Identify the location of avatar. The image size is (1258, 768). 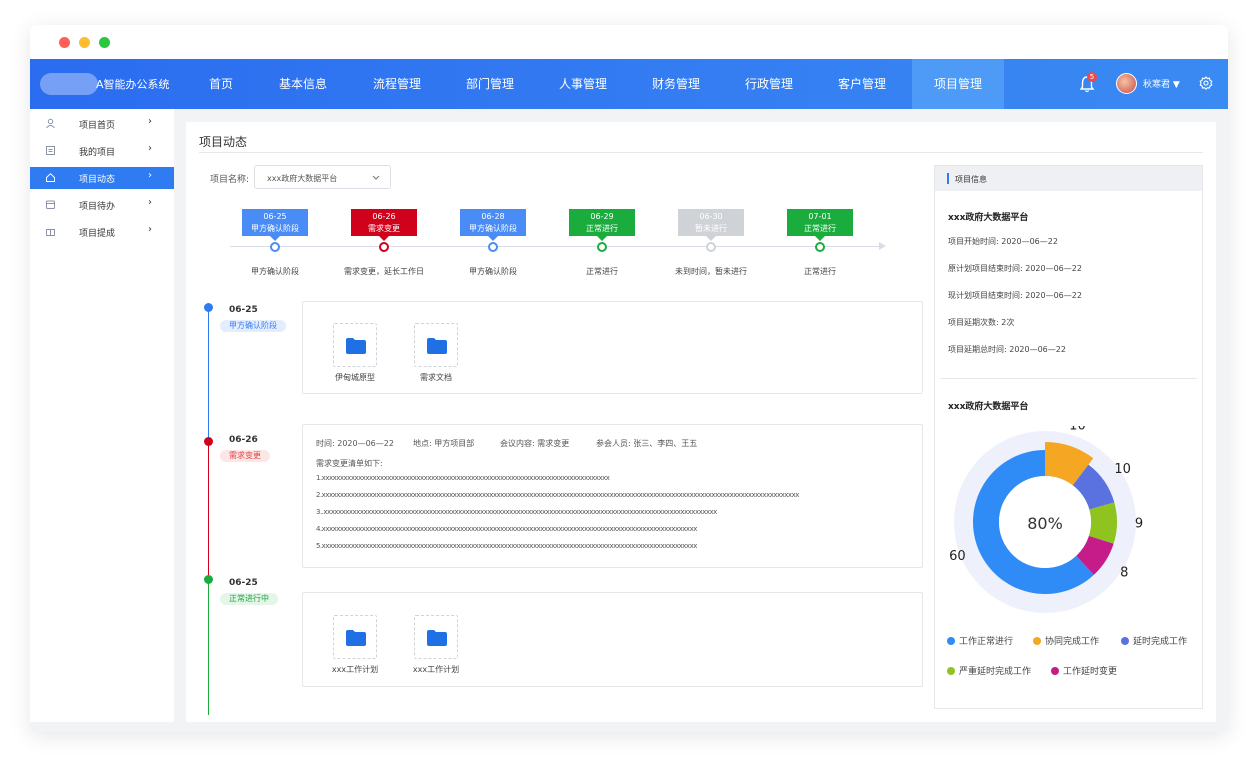
(1126, 83).